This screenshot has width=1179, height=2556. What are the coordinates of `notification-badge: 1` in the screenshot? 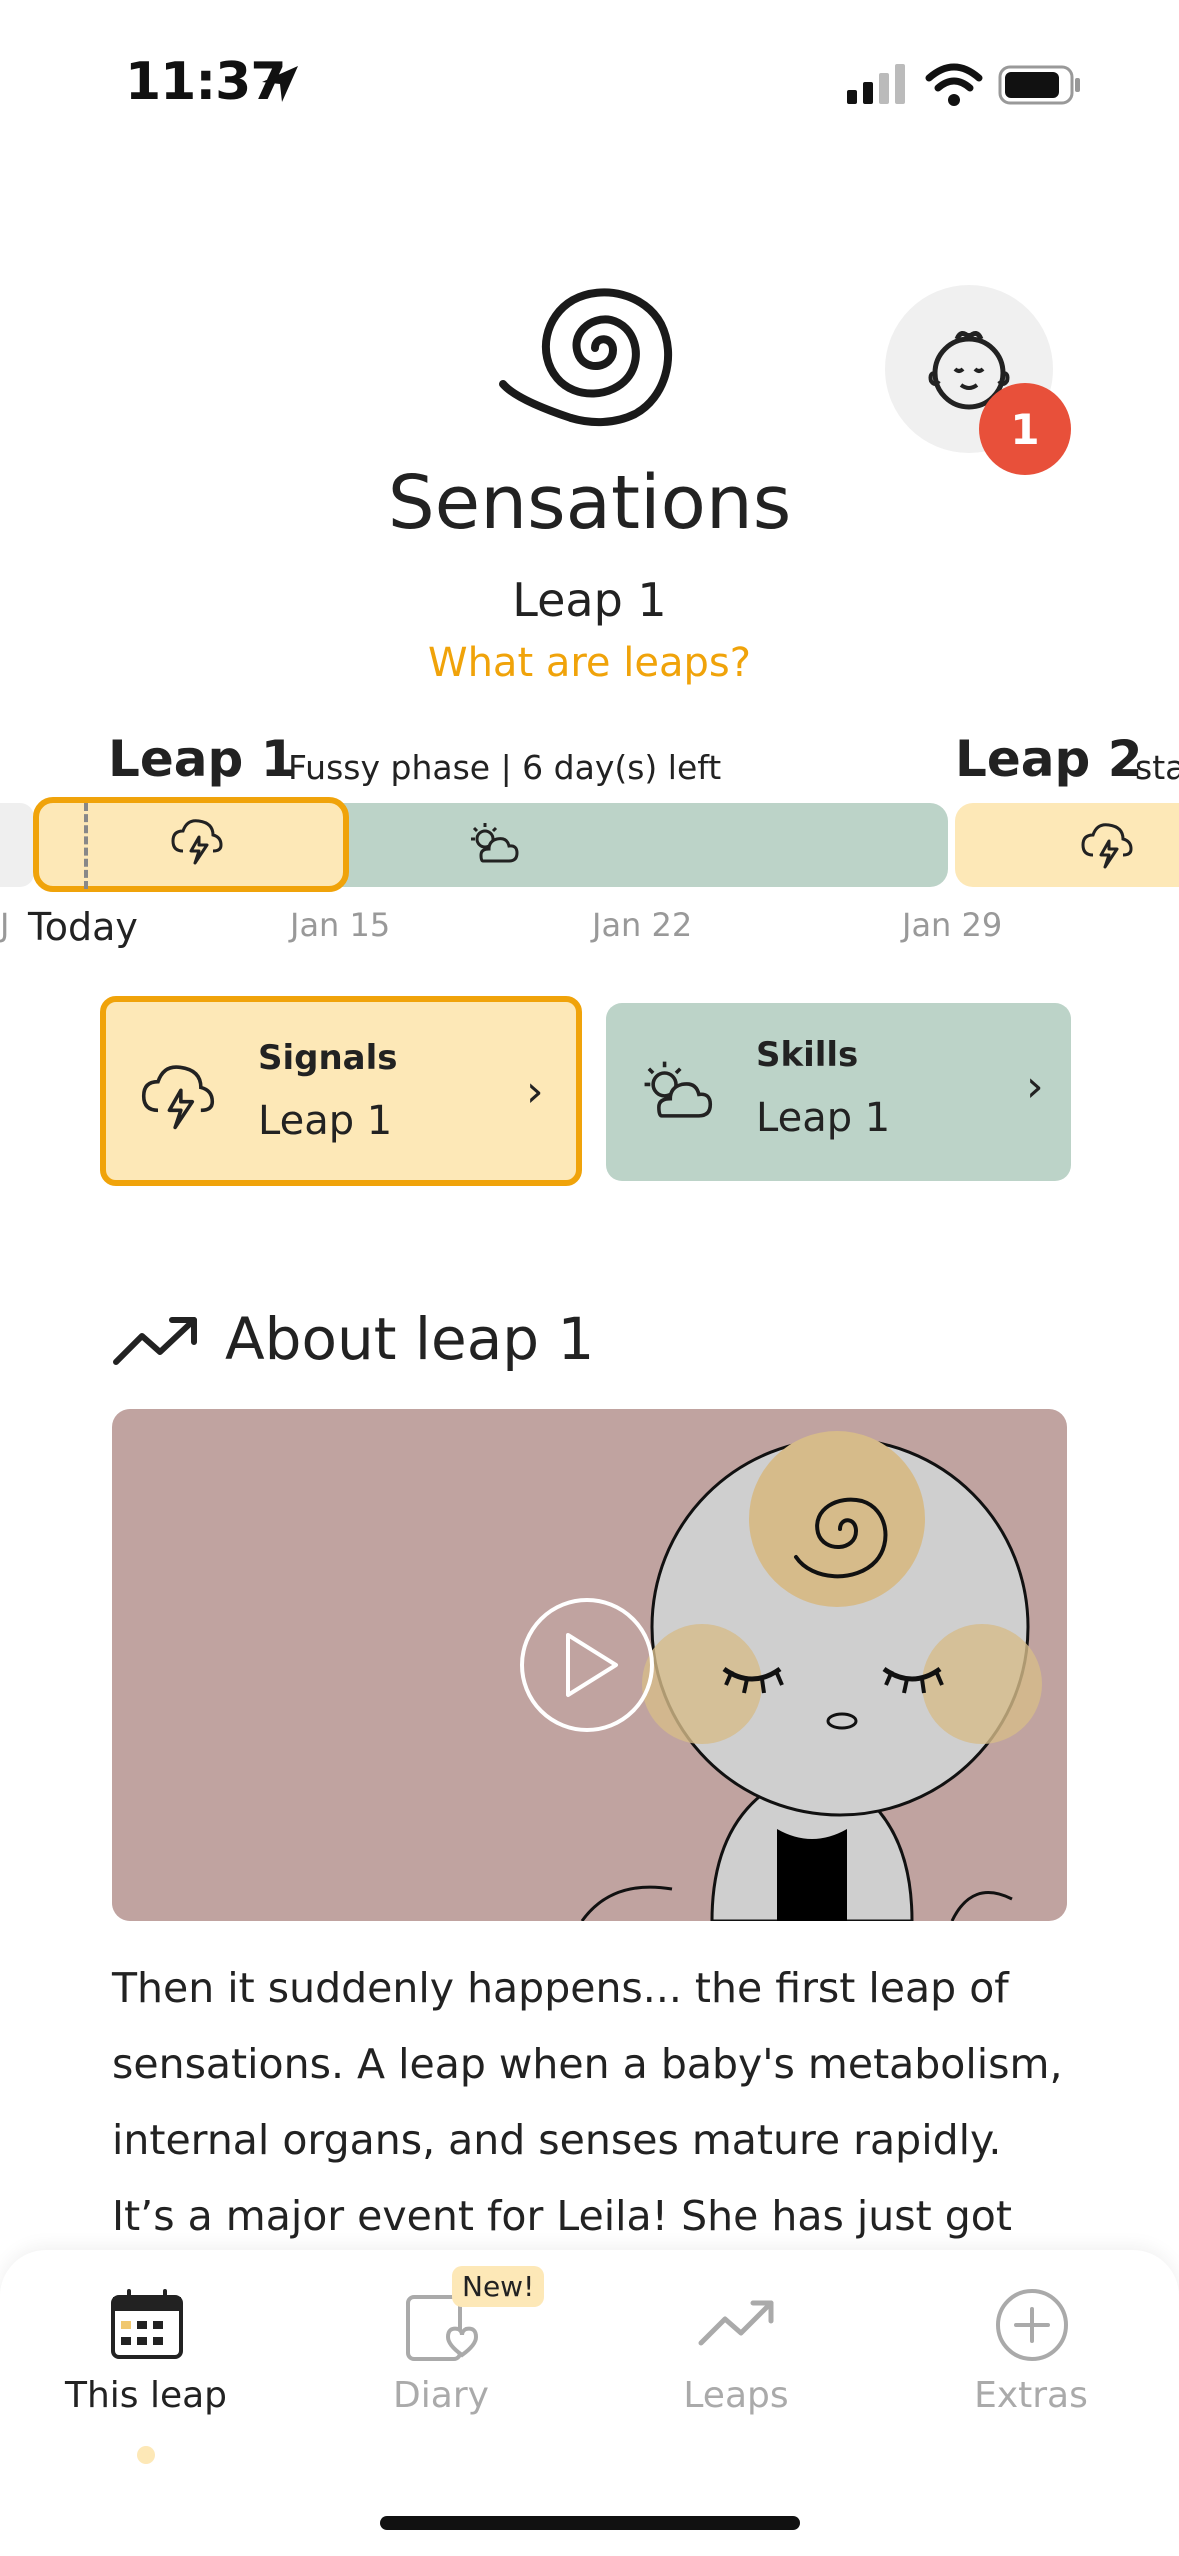 It's located at (1025, 429).